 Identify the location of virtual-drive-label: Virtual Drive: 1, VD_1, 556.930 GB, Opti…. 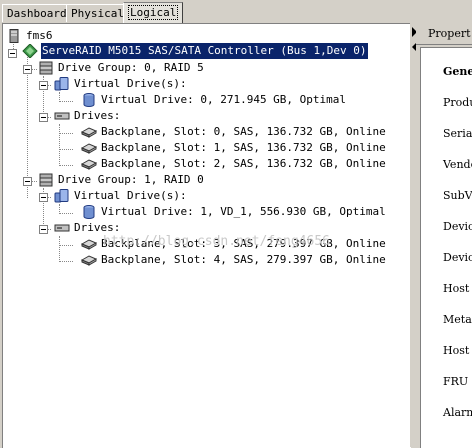
(243, 211).